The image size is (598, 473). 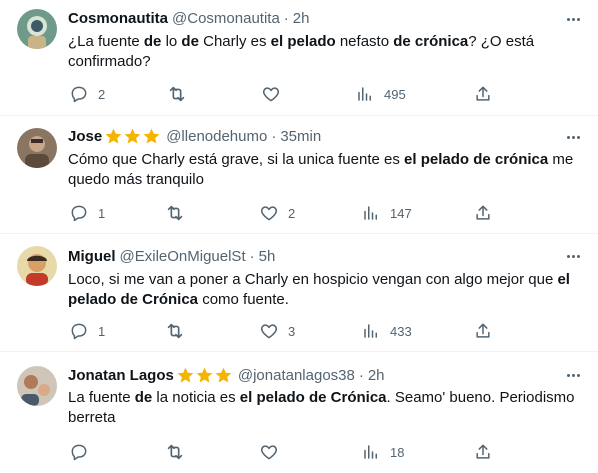 What do you see at coordinates (92, 417) in the screenshot?
I see `text-run: berreta` at bounding box center [92, 417].